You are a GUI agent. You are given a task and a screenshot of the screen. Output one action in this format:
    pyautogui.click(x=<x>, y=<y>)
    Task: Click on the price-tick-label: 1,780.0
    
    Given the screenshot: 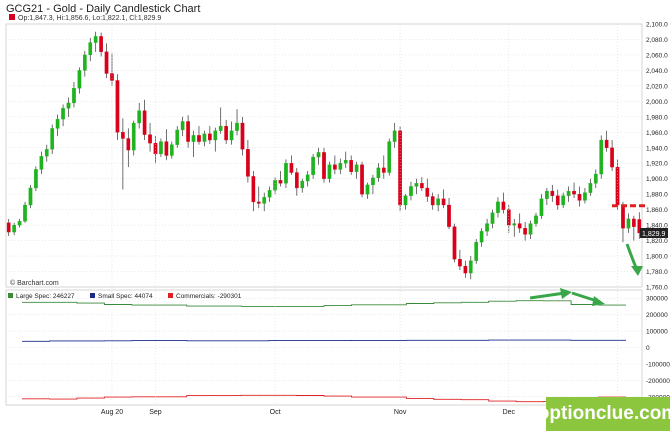 What is the action you would take?
    pyautogui.click(x=657, y=272)
    